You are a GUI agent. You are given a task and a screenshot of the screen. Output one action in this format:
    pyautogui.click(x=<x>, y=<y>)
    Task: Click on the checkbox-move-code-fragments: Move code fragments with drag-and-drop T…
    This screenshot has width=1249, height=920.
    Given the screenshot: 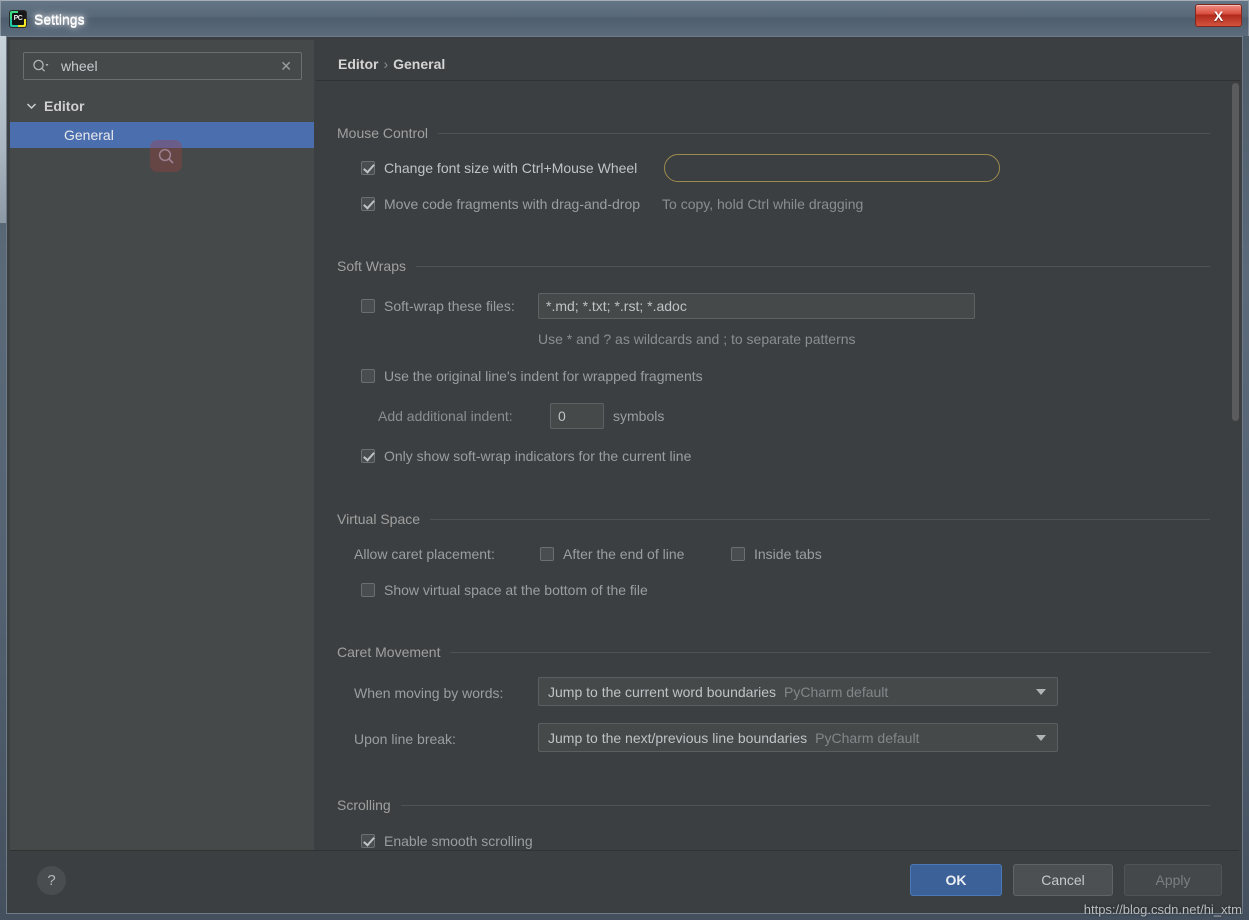 What is the action you would take?
    pyautogui.click(x=612, y=204)
    